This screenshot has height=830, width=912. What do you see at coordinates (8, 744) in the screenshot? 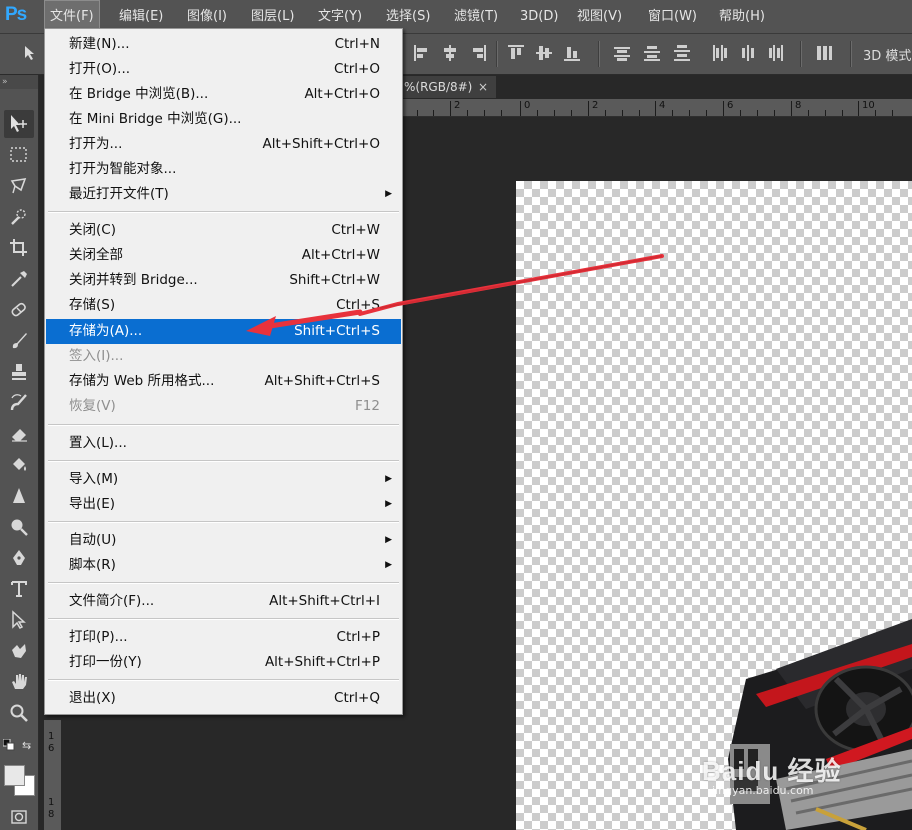
I see `default-colors-icon` at bounding box center [8, 744].